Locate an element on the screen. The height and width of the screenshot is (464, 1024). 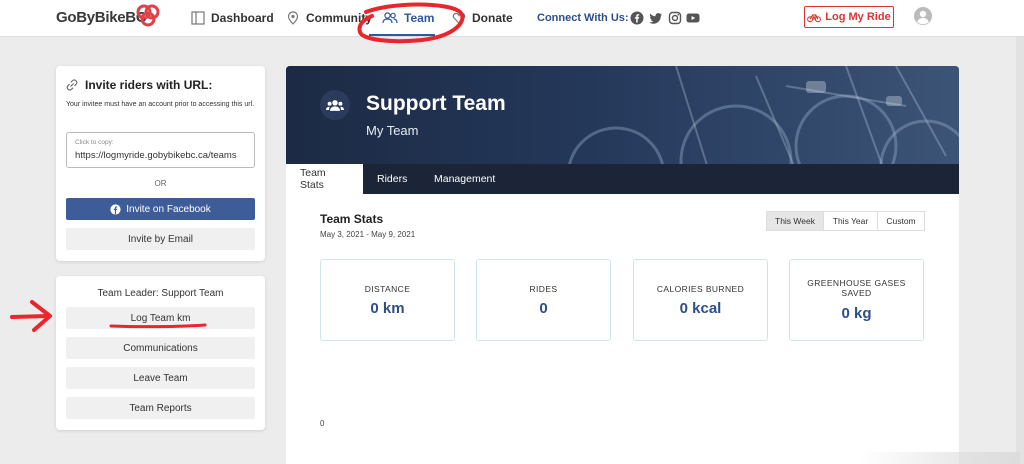
link-icon is located at coordinates (72, 85).